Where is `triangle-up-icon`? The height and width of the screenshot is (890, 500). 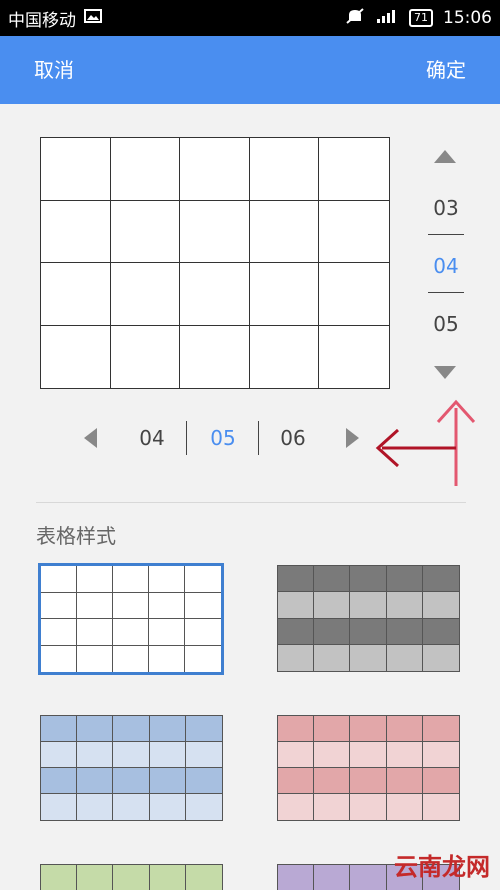 triangle-up-icon is located at coordinates (445, 156).